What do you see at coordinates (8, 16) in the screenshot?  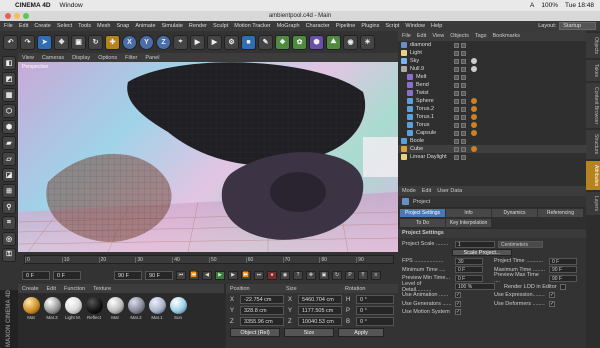 I see `close-window-button` at bounding box center [8, 16].